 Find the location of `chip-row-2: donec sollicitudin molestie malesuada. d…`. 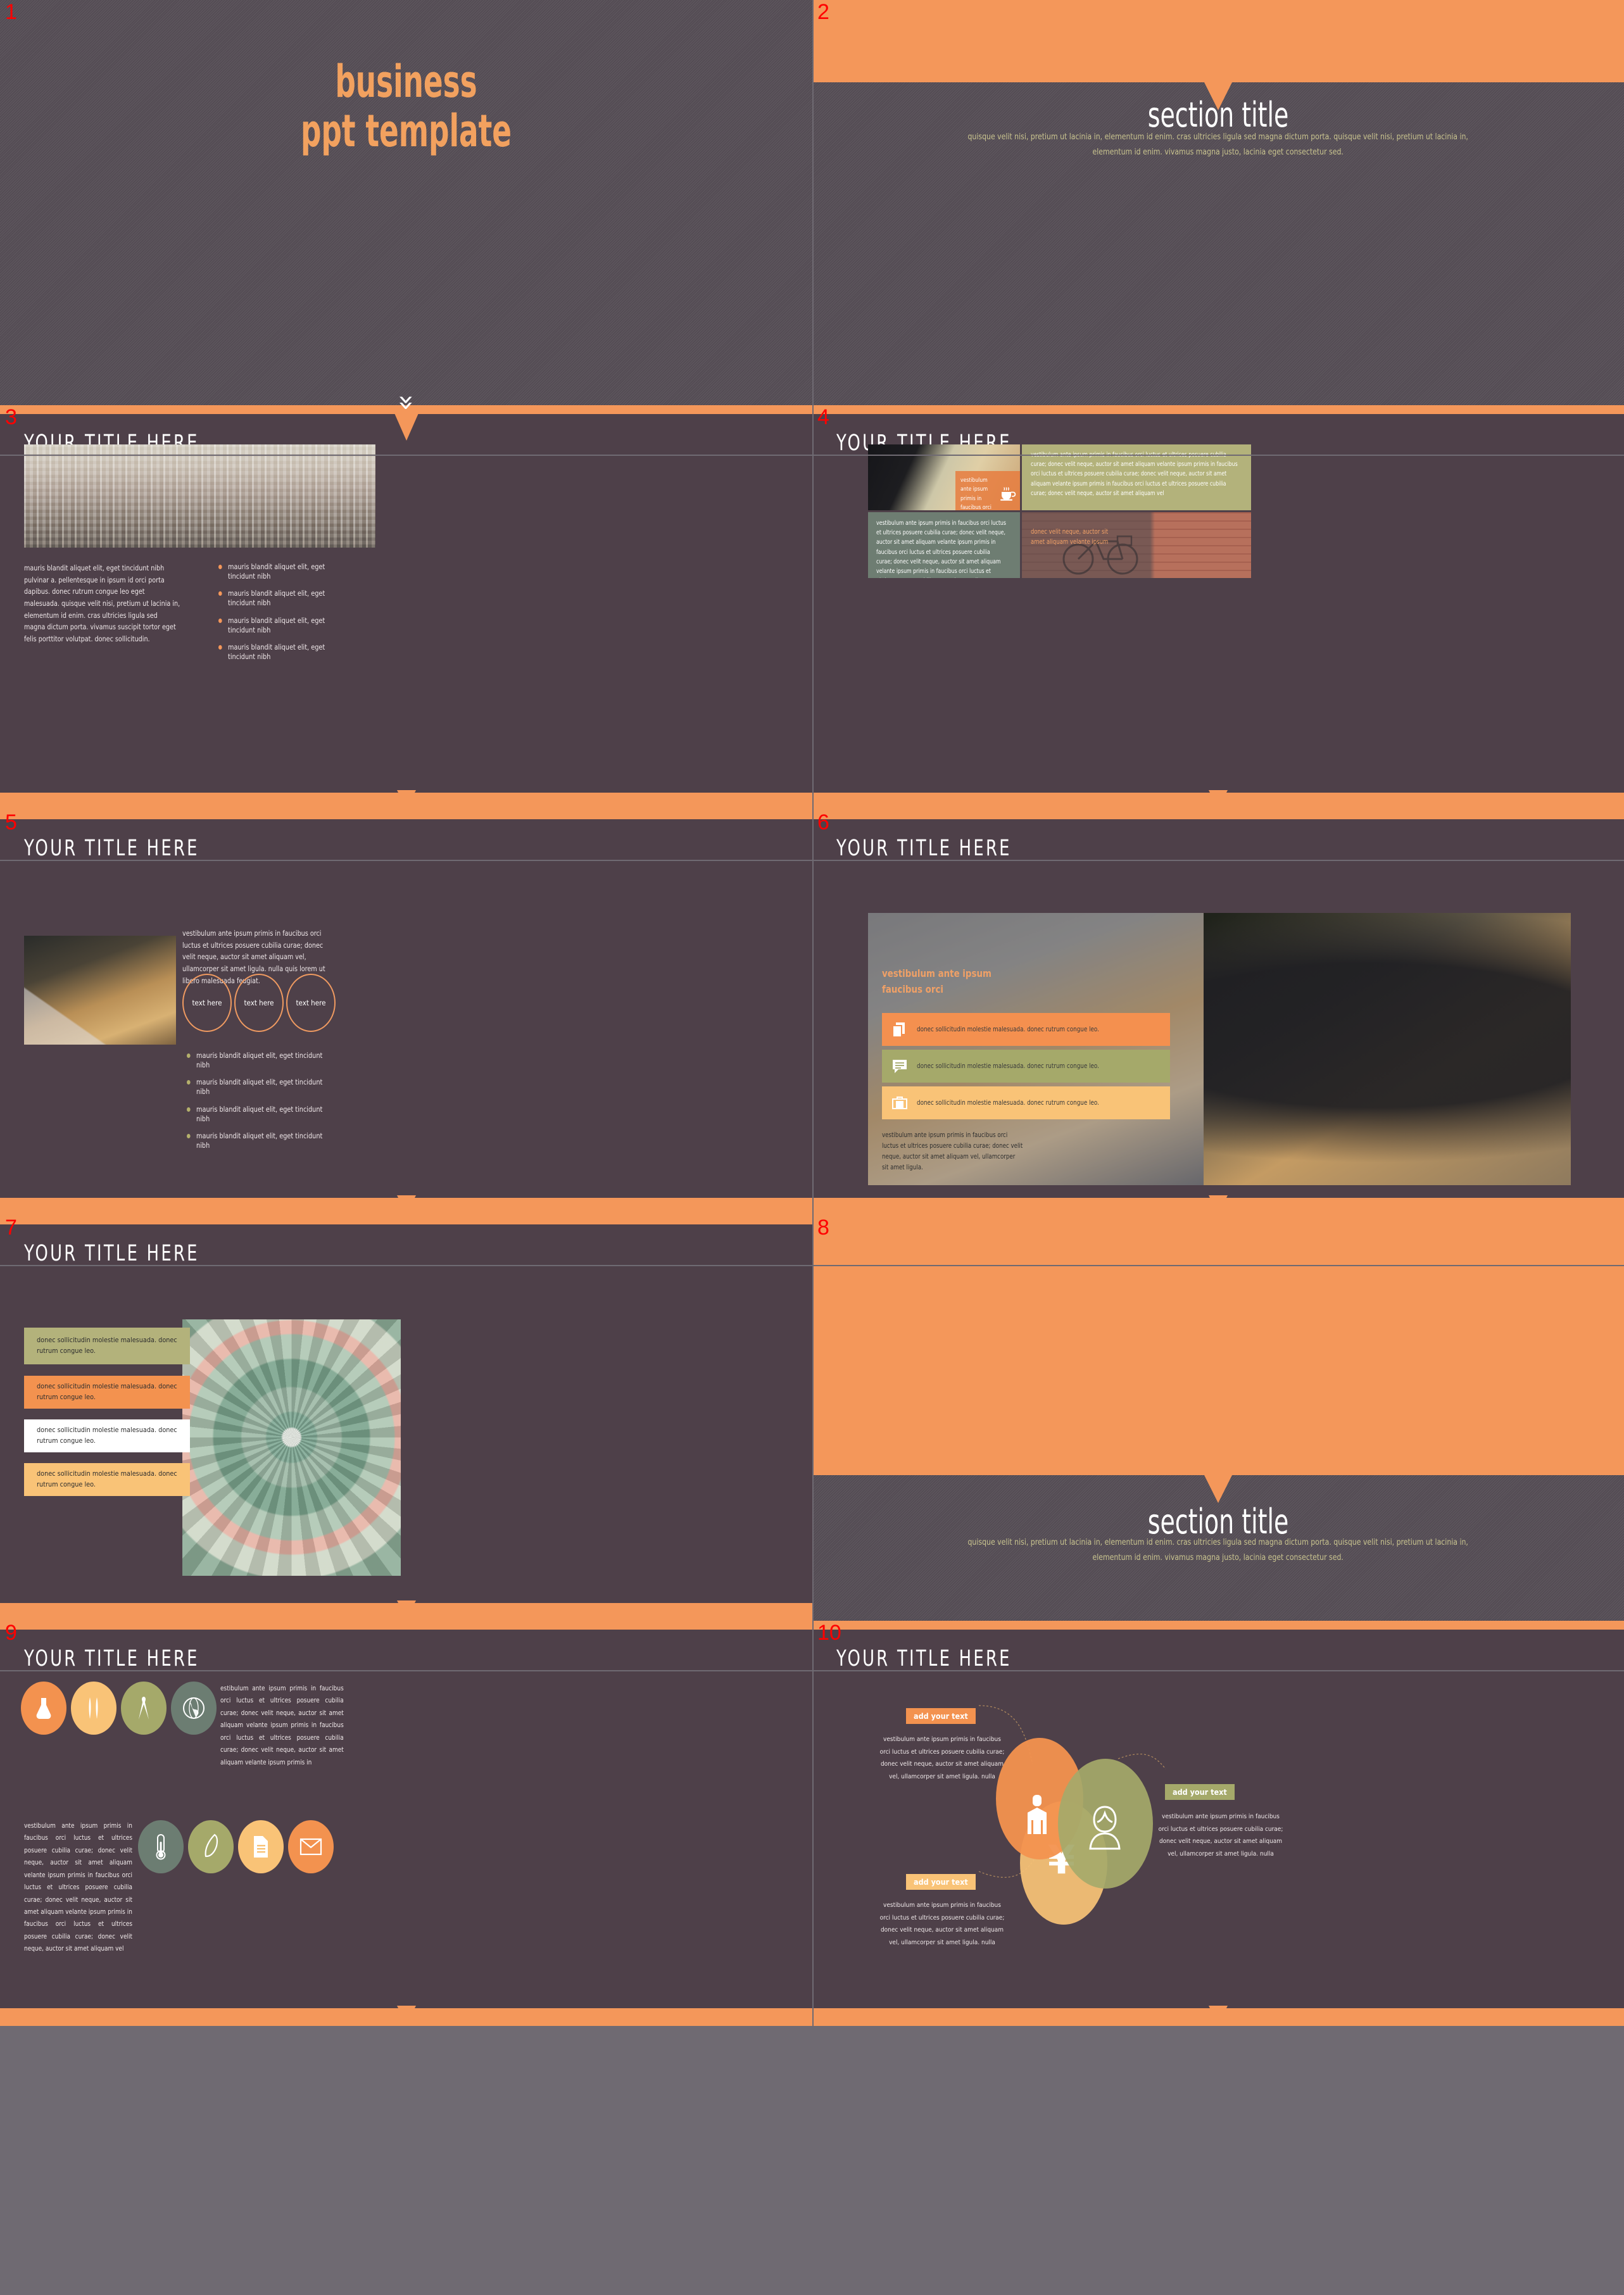

chip-row-2: donec sollicitudin molestie malesuada. d… is located at coordinates (1026, 1066).